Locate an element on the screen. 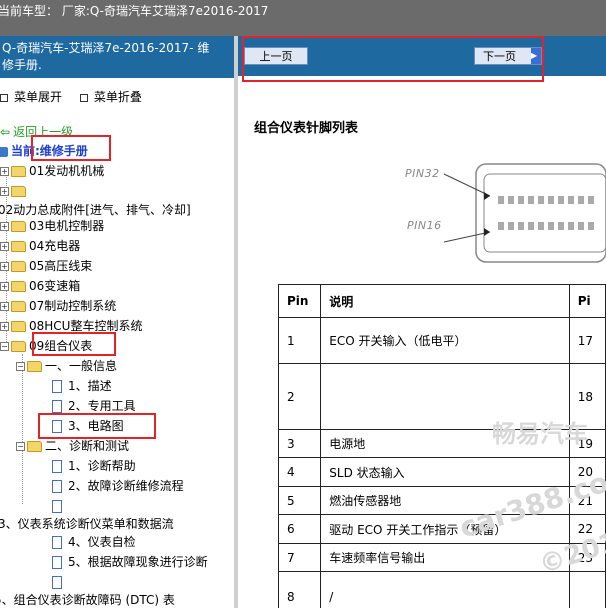 This screenshot has height=608, width=606. title-bar: 当前车型： 厂家:Q-奇瑞汽车艾瑞泽7e2016-2017 is located at coordinates (303, 18).